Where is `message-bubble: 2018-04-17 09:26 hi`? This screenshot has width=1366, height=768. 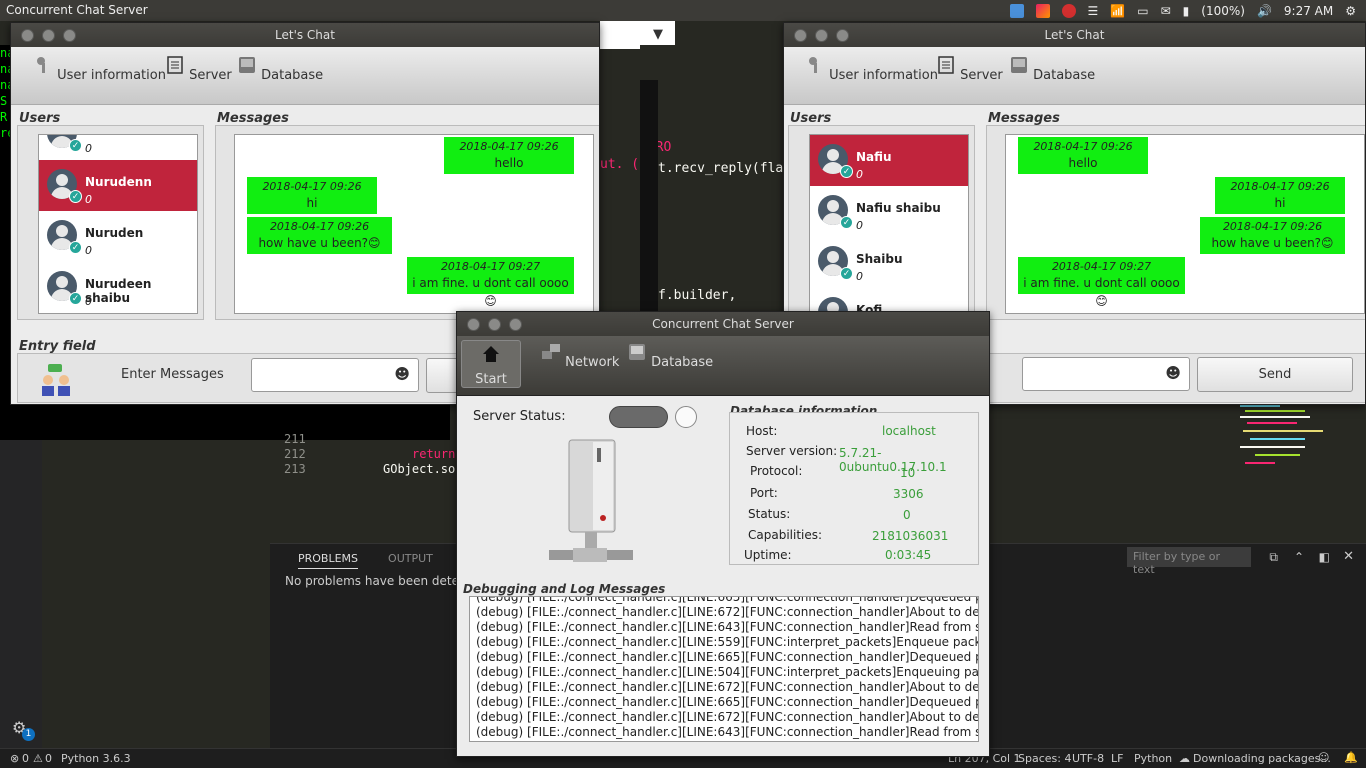
message-bubble: 2018-04-17 09:26 hi is located at coordinates (312, 195).